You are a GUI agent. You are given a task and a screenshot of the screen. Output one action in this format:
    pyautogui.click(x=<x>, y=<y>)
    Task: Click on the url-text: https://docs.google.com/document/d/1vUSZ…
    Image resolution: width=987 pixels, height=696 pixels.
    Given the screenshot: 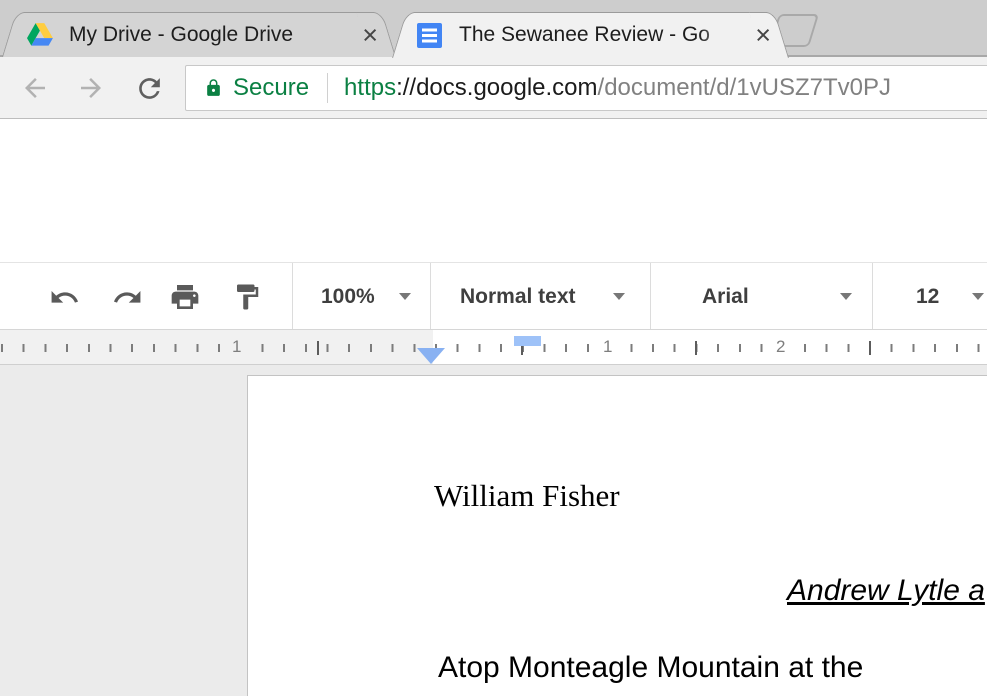 What is the action you would take?
    pyautogui.click(x=617, y=87)
    